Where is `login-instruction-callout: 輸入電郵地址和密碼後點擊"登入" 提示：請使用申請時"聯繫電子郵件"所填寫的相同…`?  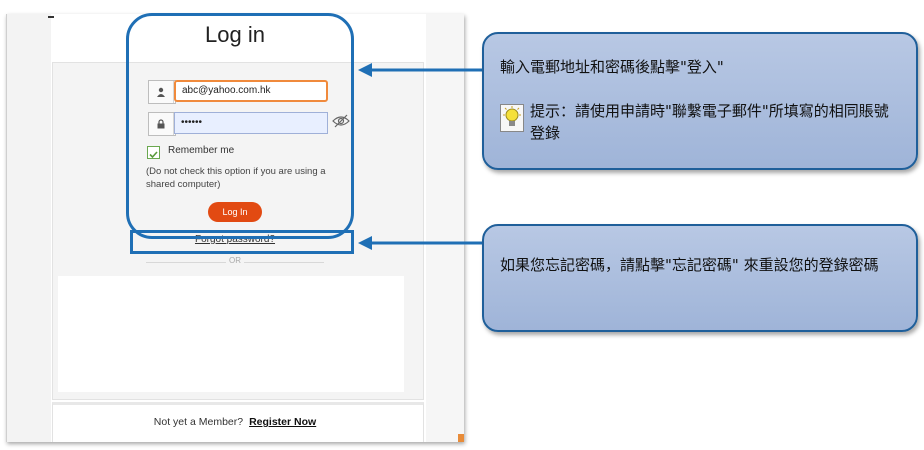
login-instruction-callout: 輸入電郵地址和密碼後點擊"登入" 提示：請使用申請時"聯繫電子郵件"所填寫的相同… is located at coordinates (700, 101).